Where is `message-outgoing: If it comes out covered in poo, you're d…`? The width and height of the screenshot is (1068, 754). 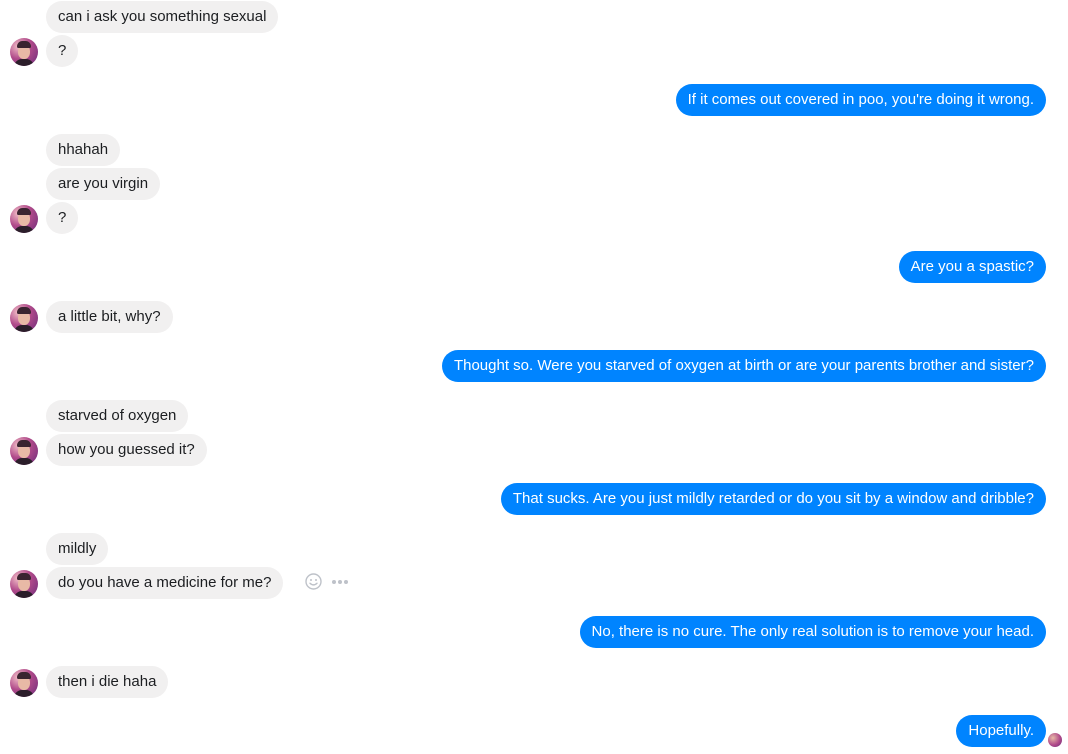 message-outgoing: If it comes out covered in poo, you're d… is located at coordinates (860, 100).